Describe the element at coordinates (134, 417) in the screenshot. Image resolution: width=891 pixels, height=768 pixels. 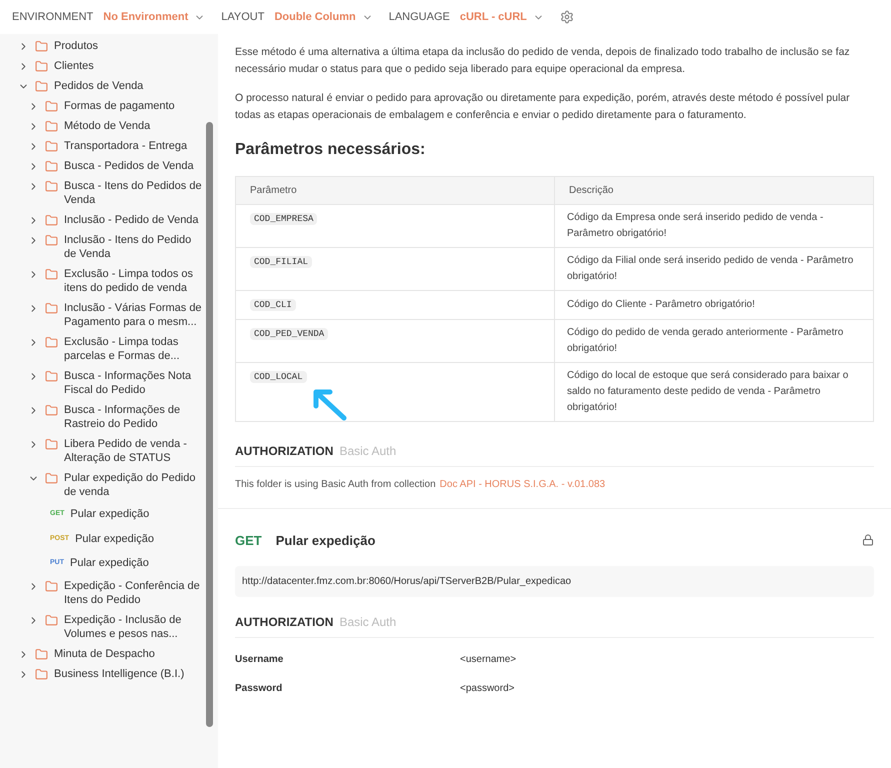
I see `folder-item: Busca - Informações de Rastreio do Pedido` at that location.